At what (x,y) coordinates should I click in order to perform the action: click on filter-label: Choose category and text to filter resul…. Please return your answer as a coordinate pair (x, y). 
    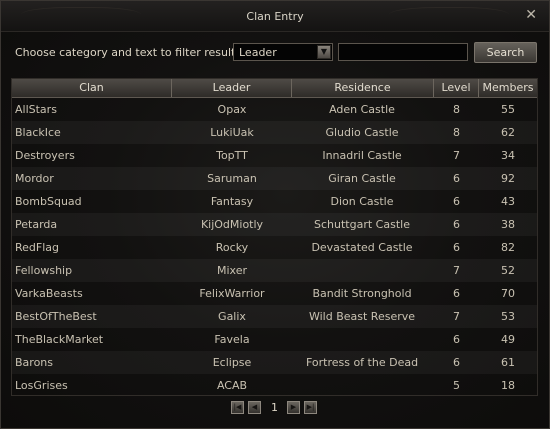
    Looking at the image, I should click on (128, 52).